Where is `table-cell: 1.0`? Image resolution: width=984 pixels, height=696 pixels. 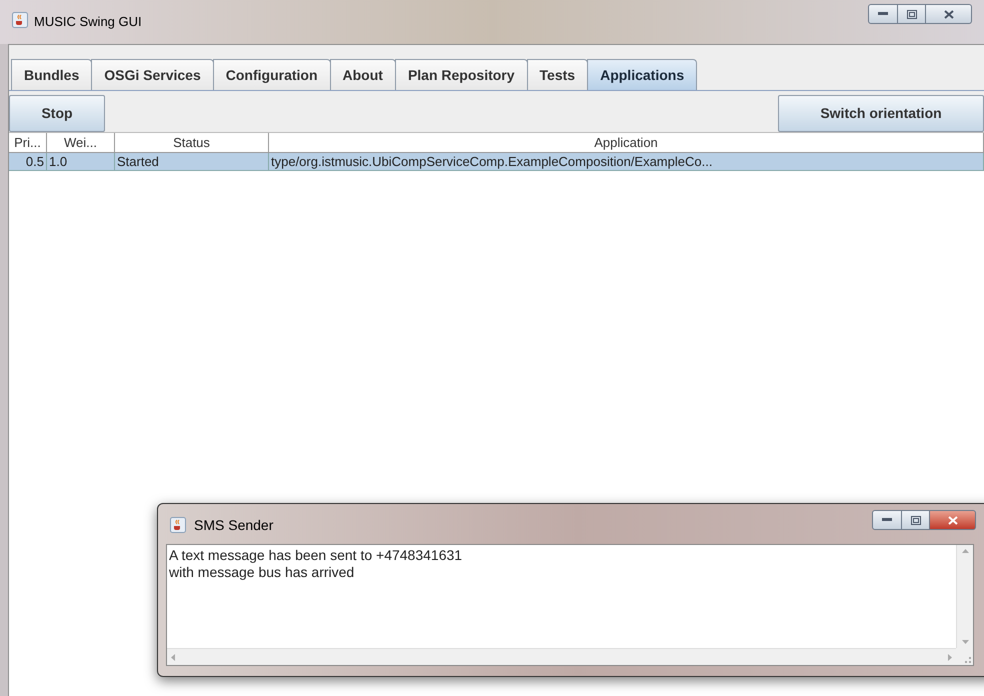 table-cell: 1.0 is located at coordinates (81, 161).